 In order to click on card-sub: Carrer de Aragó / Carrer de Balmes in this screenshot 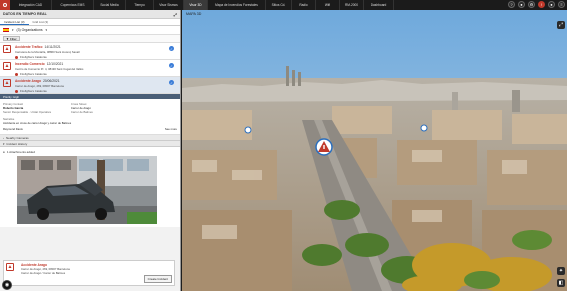, I will do `click(43, 273)`.